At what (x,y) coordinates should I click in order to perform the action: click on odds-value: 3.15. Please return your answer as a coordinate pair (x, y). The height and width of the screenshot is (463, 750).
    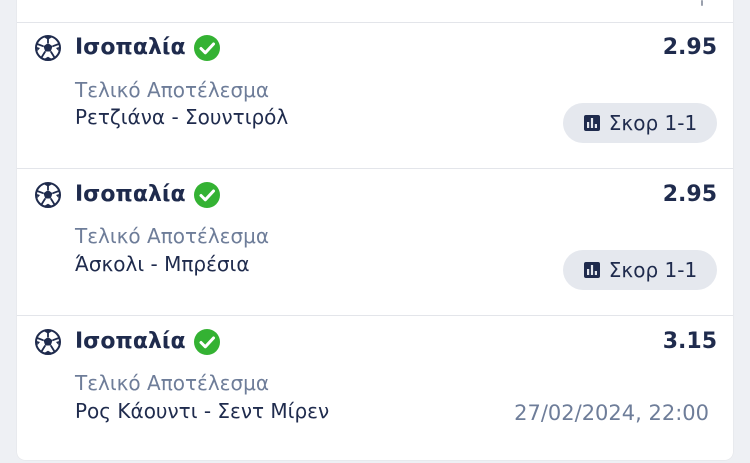
    Looking at the image, I should click on (689, 341).